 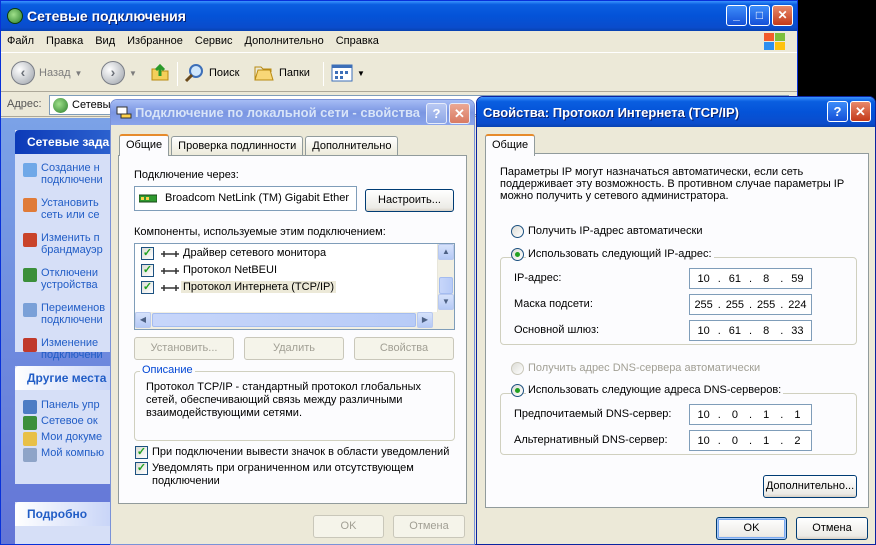 What do you see at coordinates (65, 244) in the screenshot?
I see `task-link: Изменить п брандмауэр` at bounding box center [65, 244].